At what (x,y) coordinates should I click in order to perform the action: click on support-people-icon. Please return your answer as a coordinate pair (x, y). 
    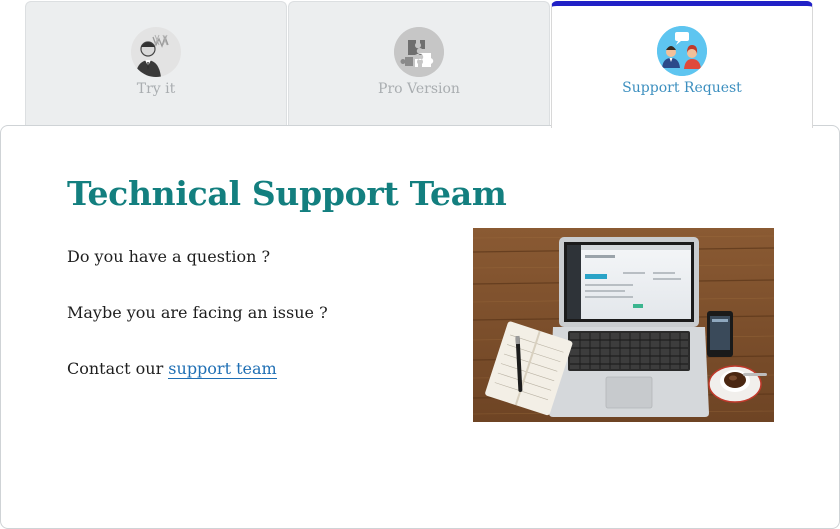
    Looking at the image, I should click on (682, 51).